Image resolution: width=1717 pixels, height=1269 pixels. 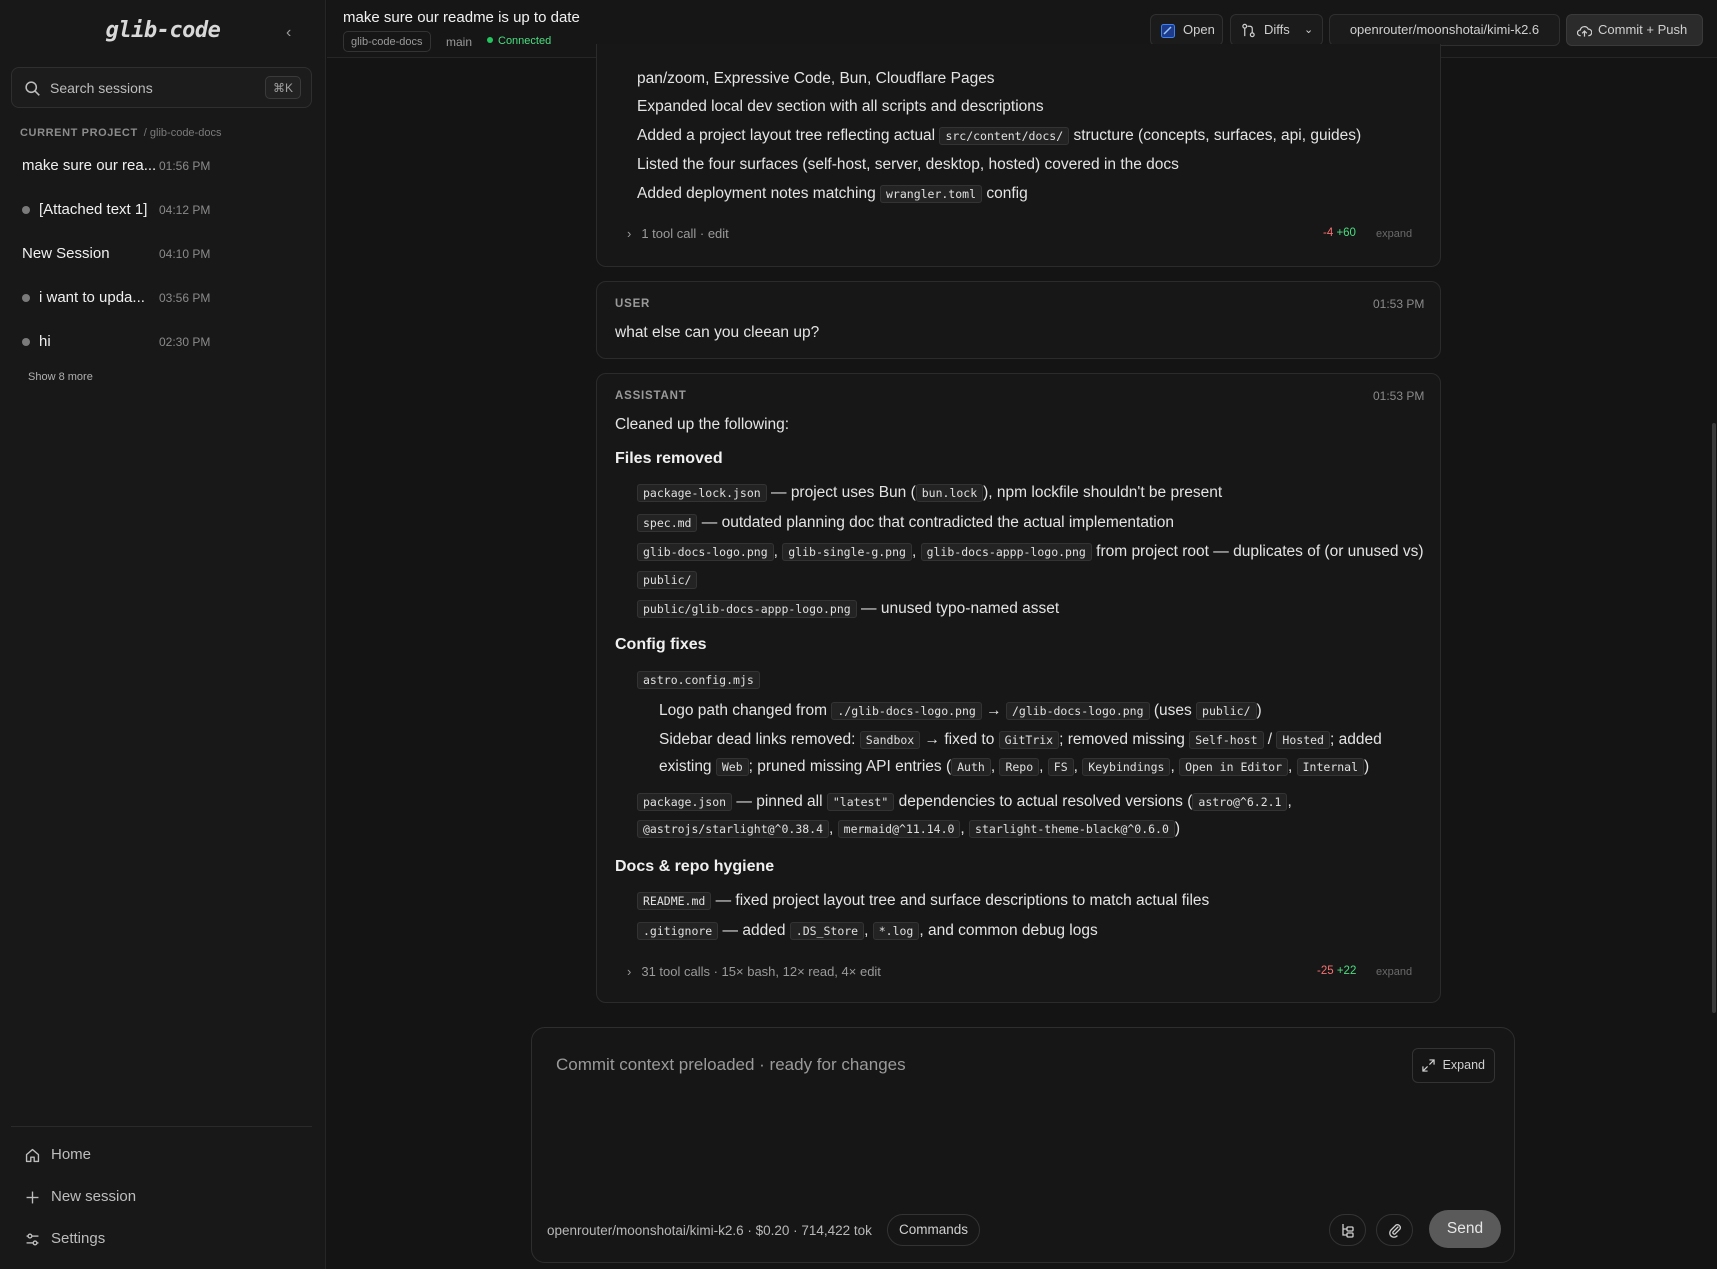 What do you see at coordinates (78, 1238) in the screenshot?
I see `nav-settings-label: Settings` at bounding box center [78, 1238].